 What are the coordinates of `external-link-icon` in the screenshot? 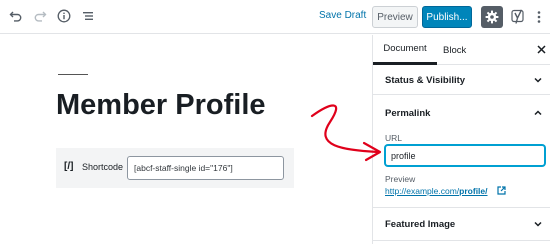 It's located at (501, 190).